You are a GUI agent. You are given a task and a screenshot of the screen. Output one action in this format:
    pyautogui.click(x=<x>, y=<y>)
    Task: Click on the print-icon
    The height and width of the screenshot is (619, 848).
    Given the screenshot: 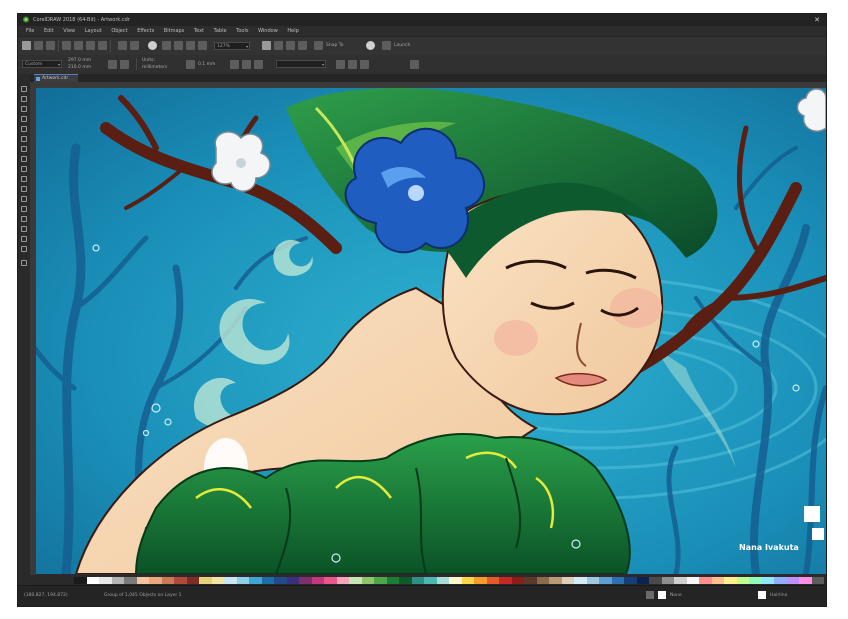 What is the action you would take?
    pyautogui.click(x=66, y=45)
    